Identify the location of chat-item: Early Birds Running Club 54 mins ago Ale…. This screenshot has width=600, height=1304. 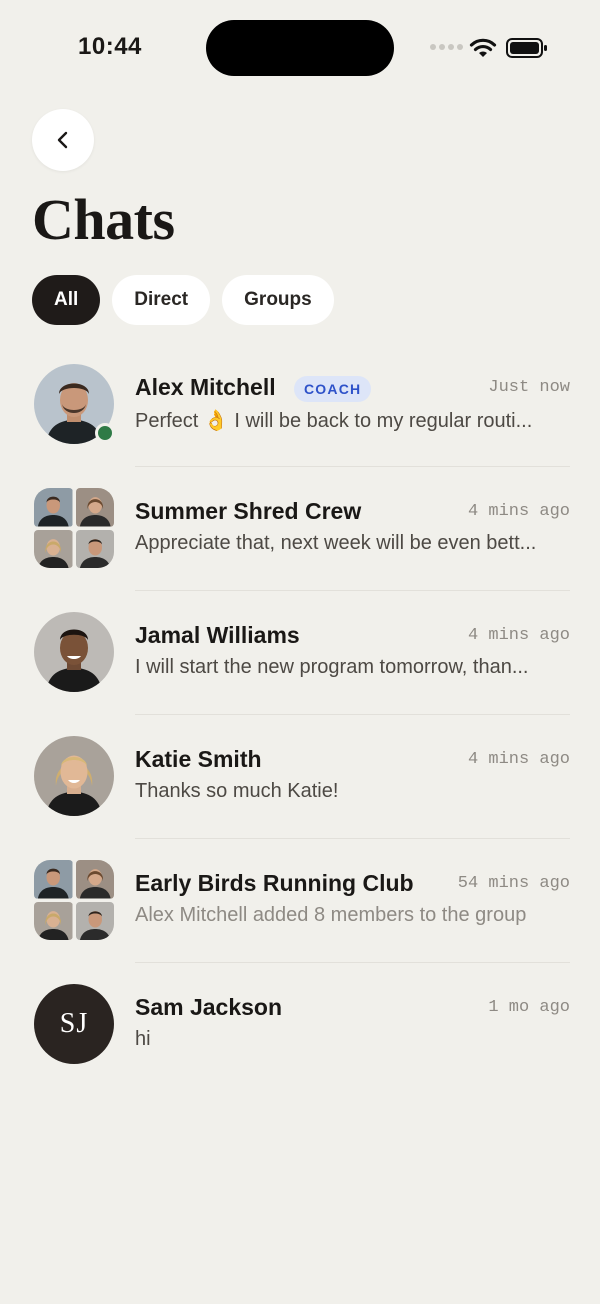
(301, 900).